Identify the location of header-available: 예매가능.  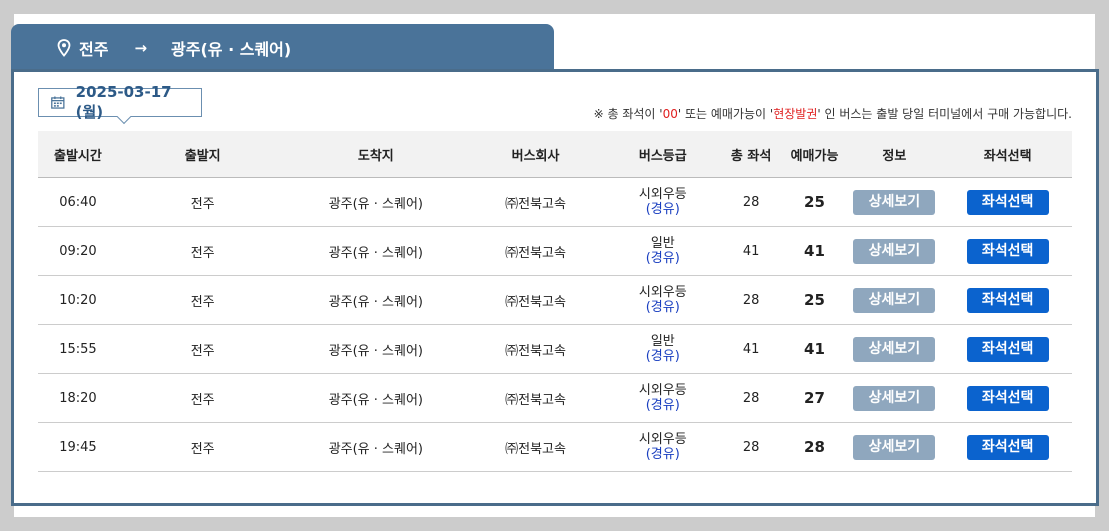
(814, 156).